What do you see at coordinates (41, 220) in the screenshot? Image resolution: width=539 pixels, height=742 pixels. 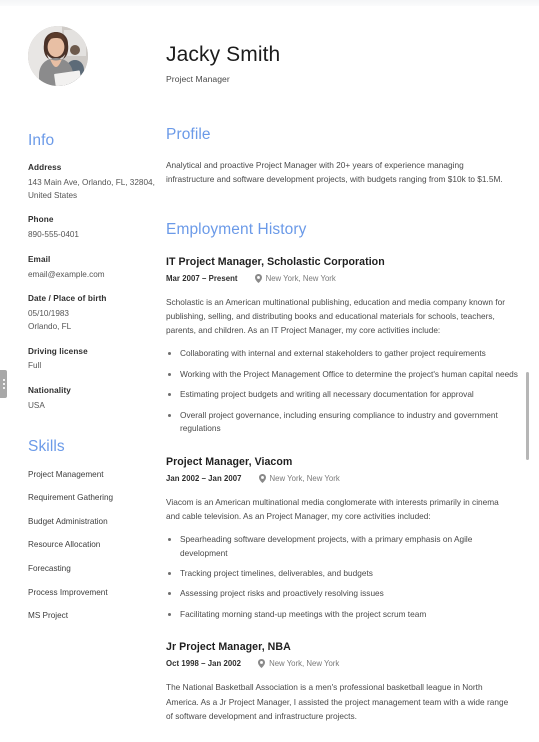 I see `info-label: Phone` at bounding box center [41, 220].